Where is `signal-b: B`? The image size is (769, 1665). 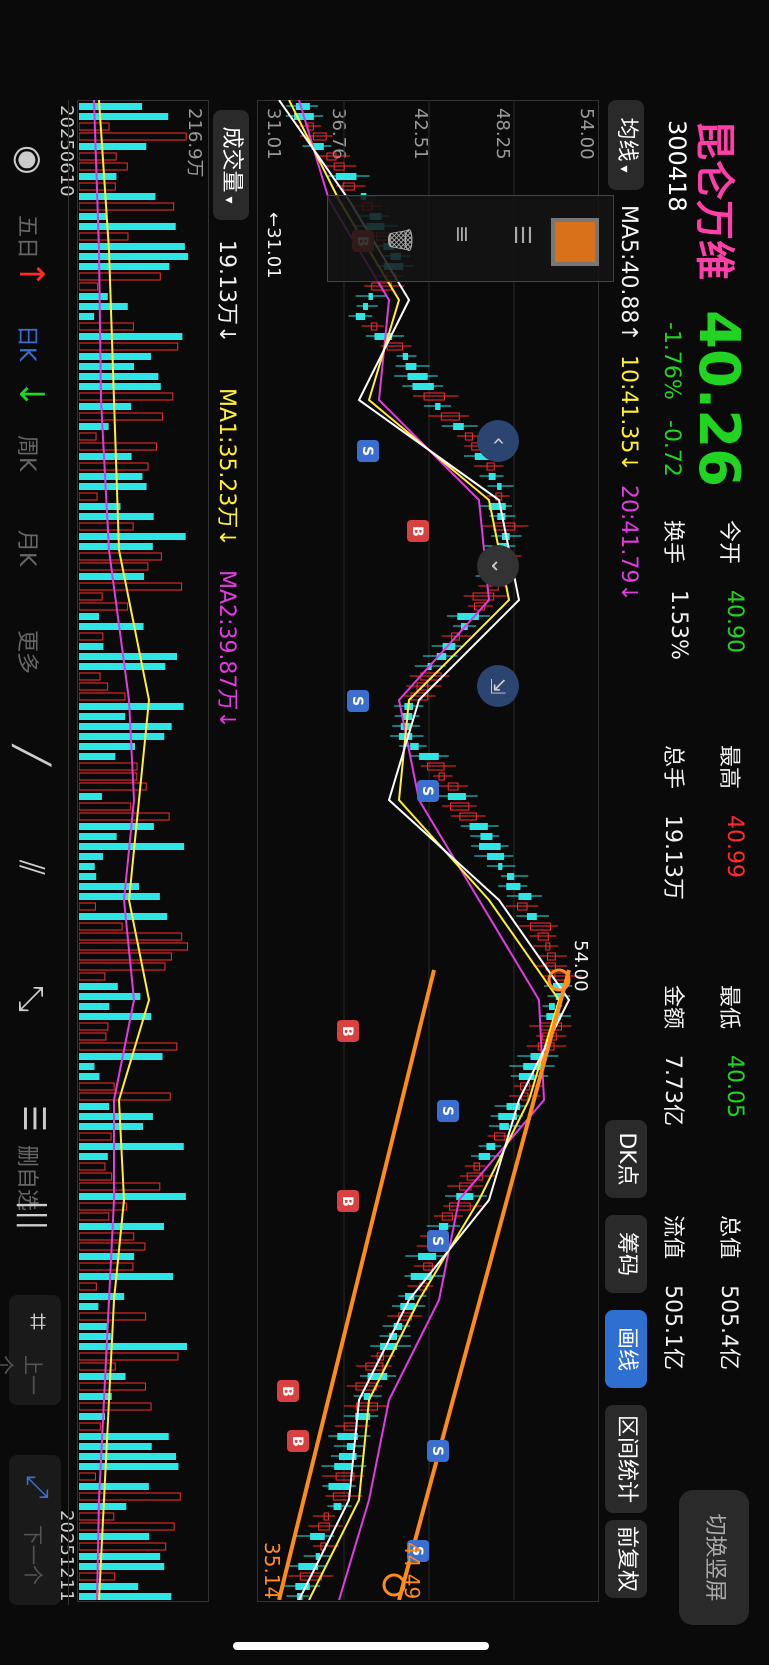 signal-b: B is located at coordinates (418, 531).